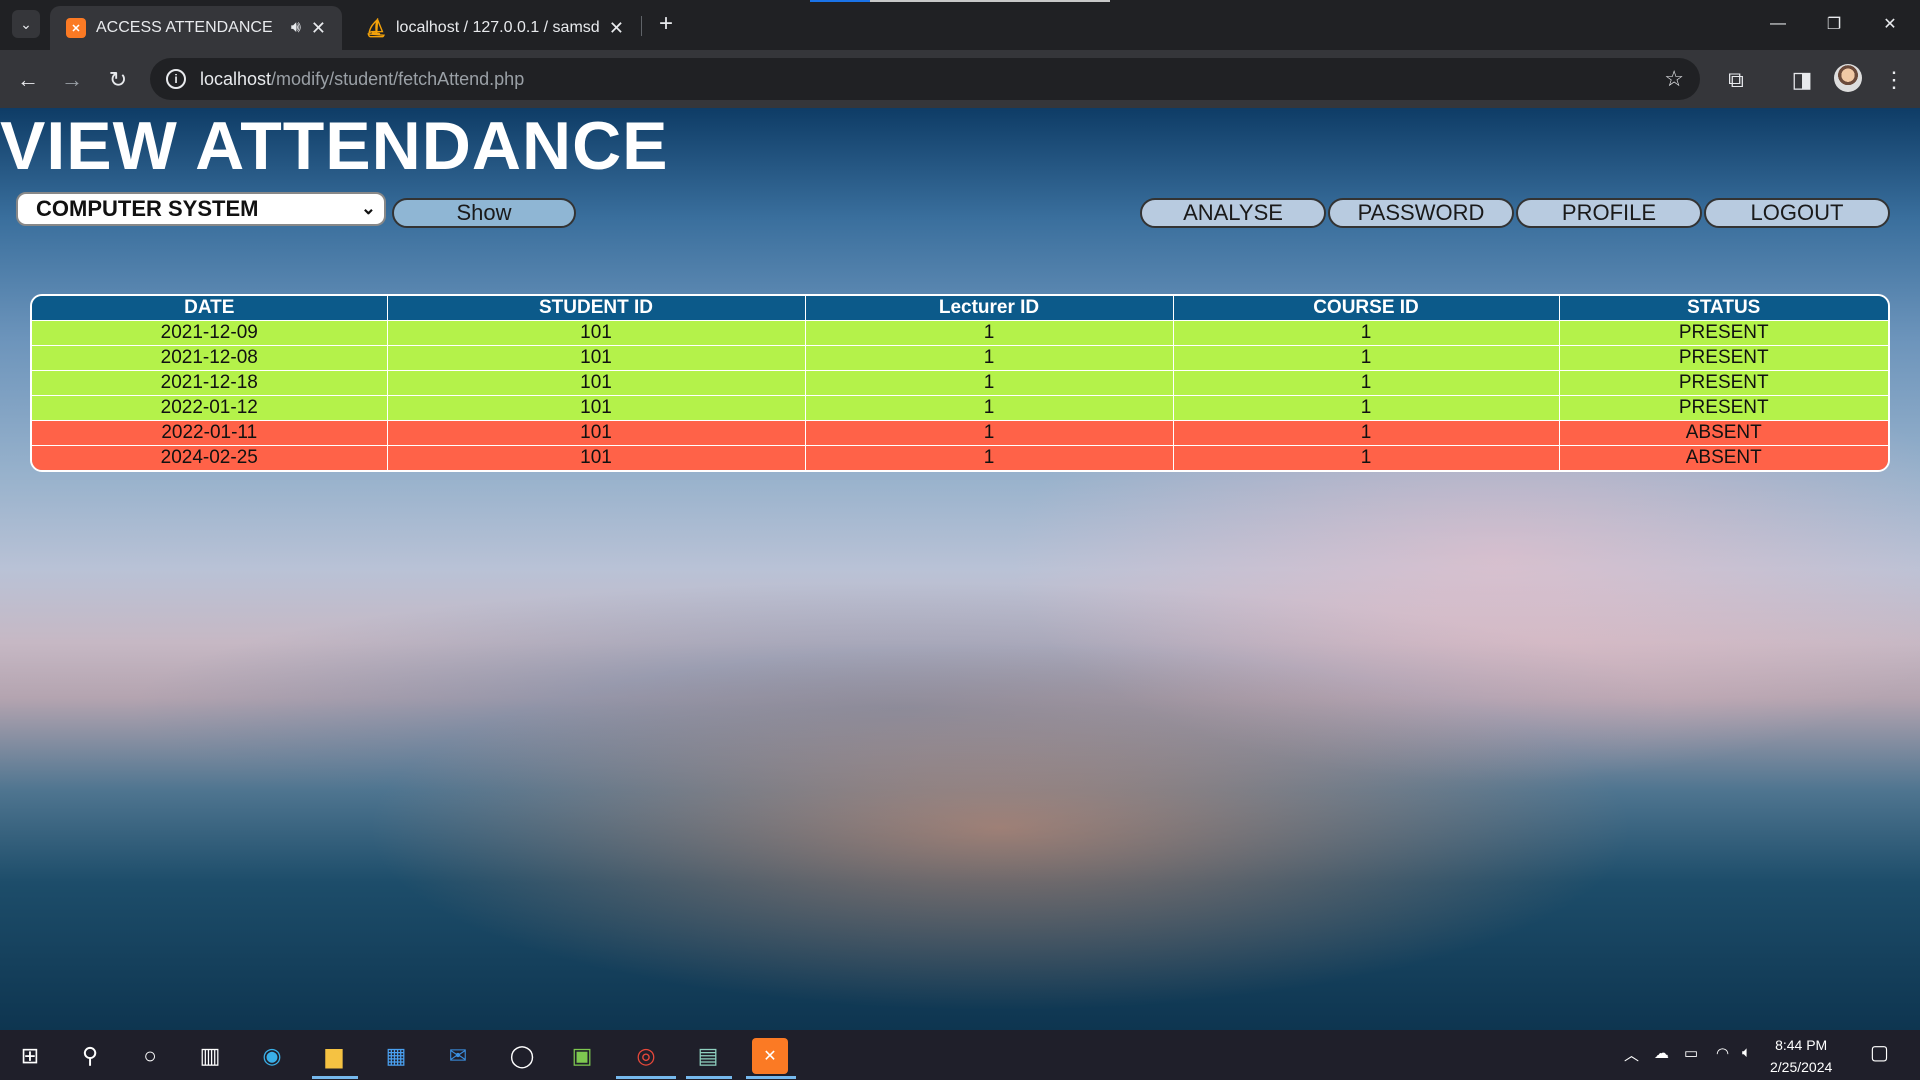 This screenshot has width=1920, height=1080. What do you see at coordinates (1631, 1054) in the screenshot?
I see `tray-chevron-up-icon: ︿` at bounding box center [1631, 1054].